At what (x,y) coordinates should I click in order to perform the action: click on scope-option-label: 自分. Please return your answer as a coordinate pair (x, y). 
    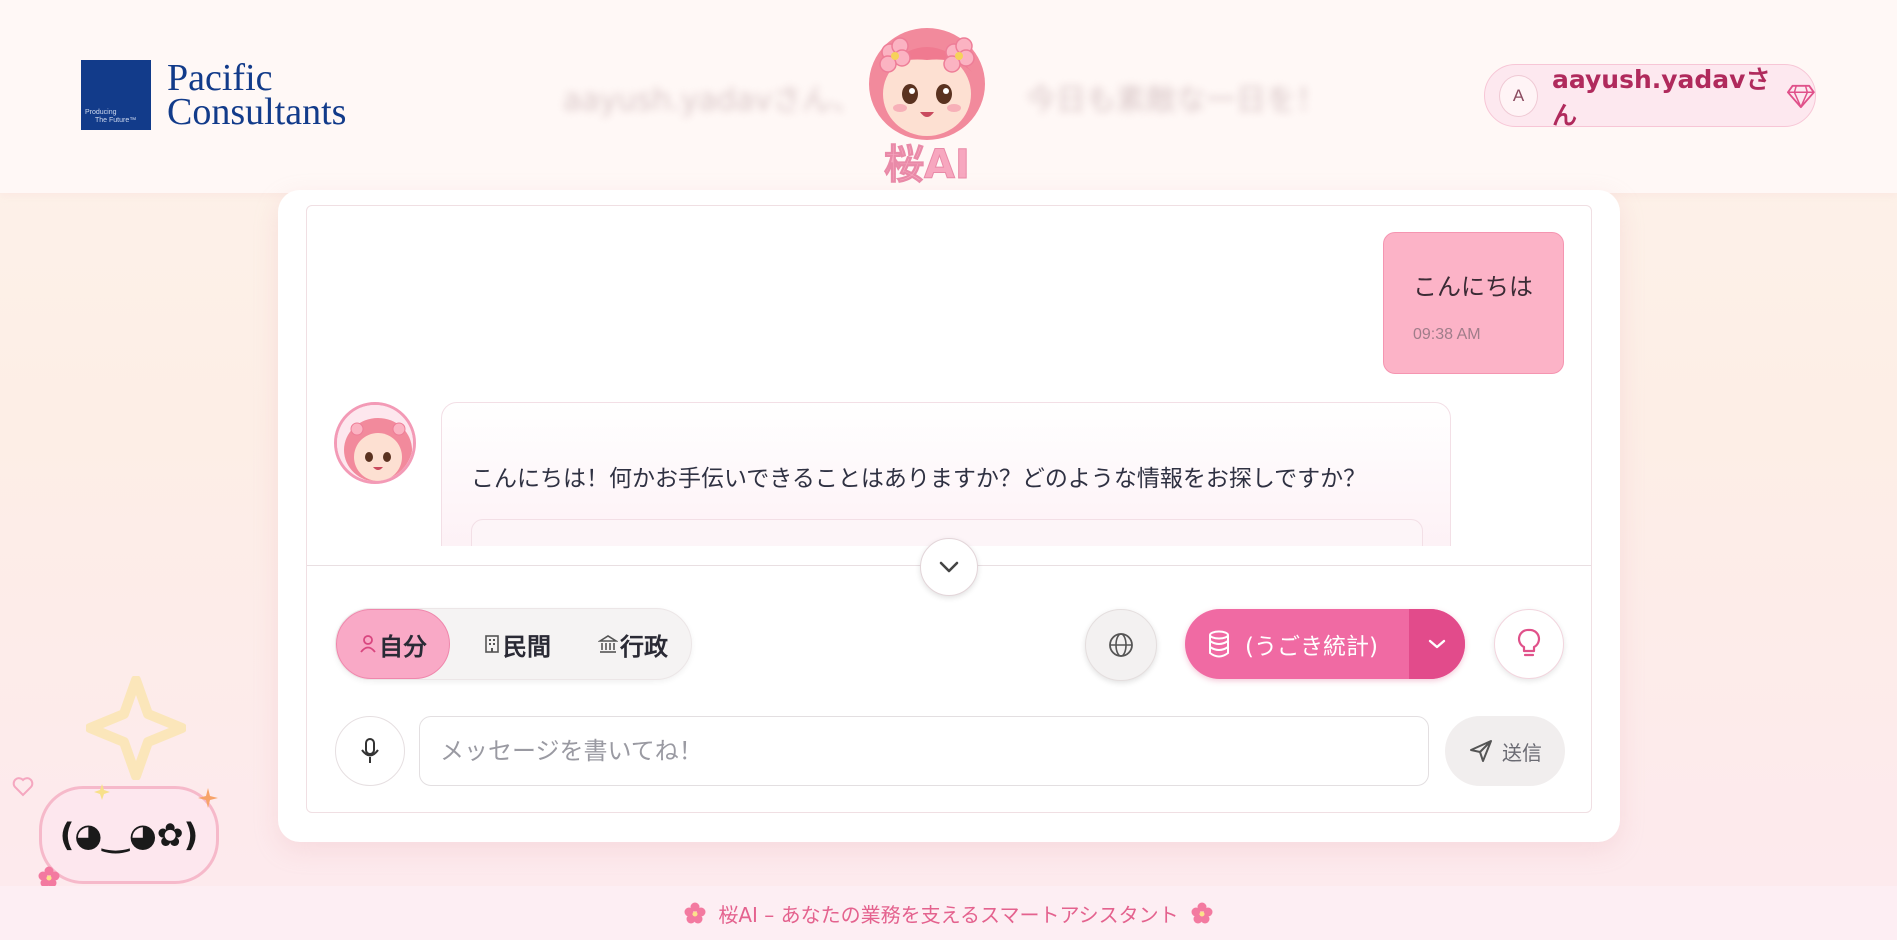
    Looking at the image, I should click on (403, 646).